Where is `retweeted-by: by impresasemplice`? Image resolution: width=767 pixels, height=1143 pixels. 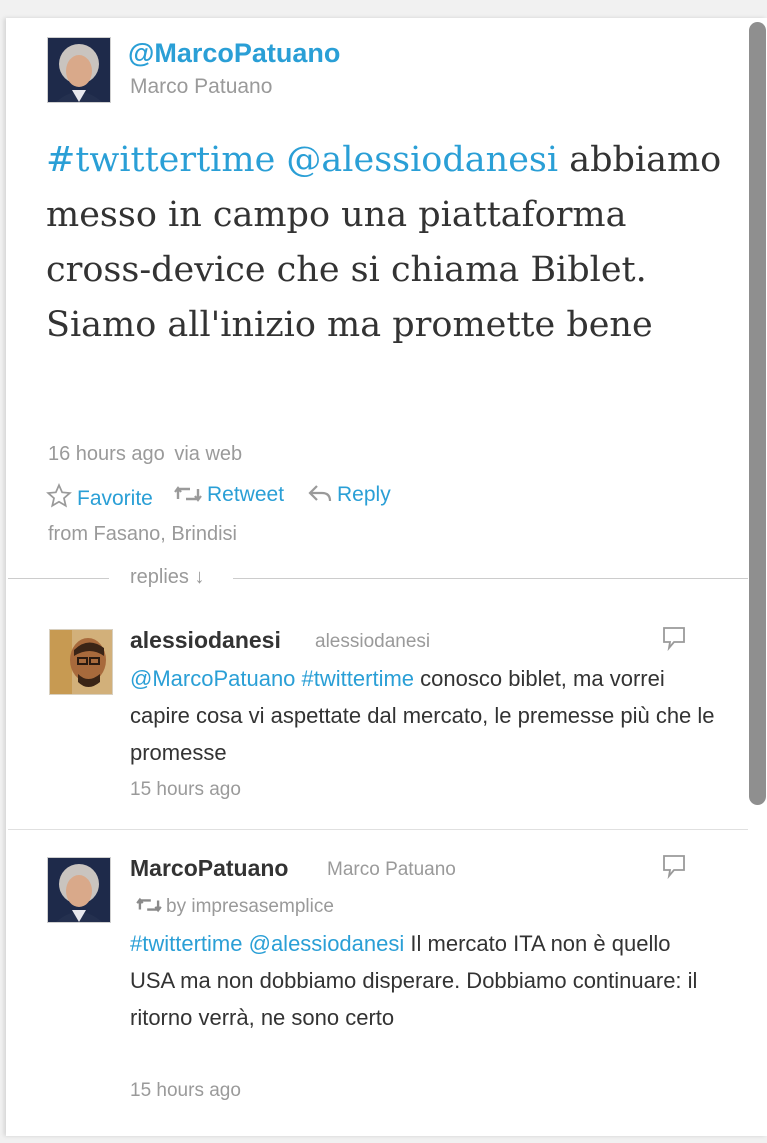 retweeted-by: by impresasemplice is located at coordinates (235, 906).